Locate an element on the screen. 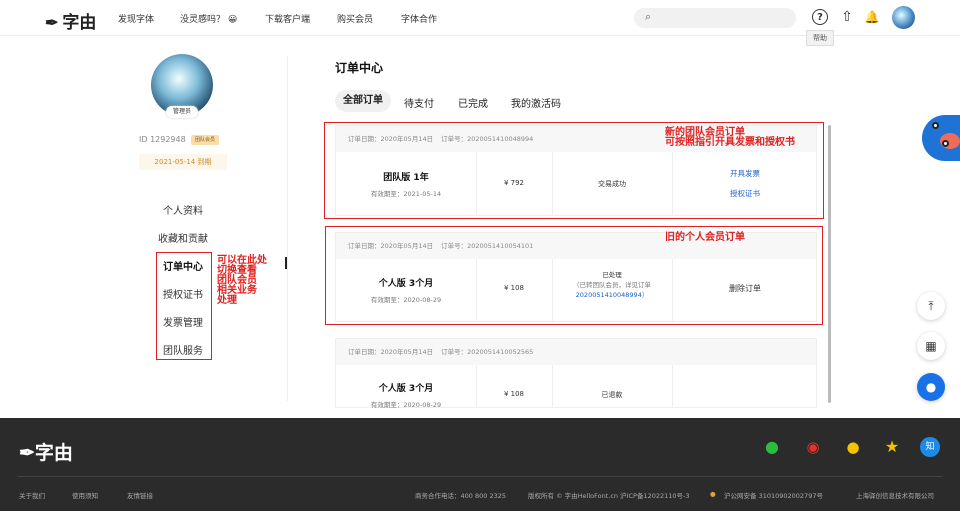 The height and width of the screenshot is (511, 960). search-input: ⌕ is located at coordinates (715, 18).